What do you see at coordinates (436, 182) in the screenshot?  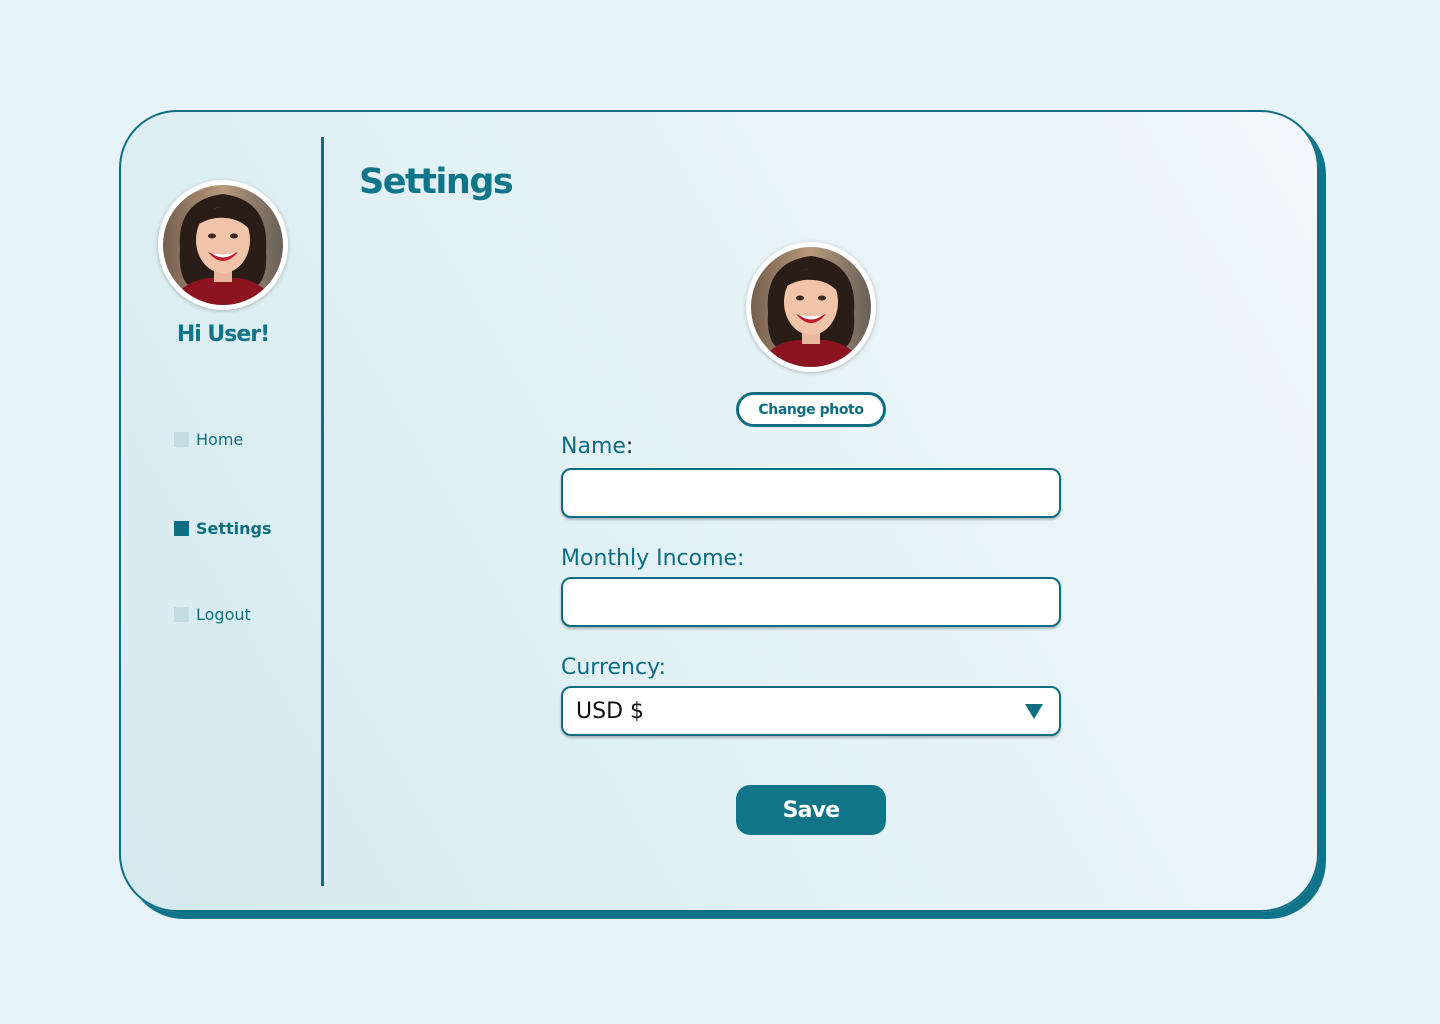 I see `page-title: Settings` at bounding box center [436, 182].